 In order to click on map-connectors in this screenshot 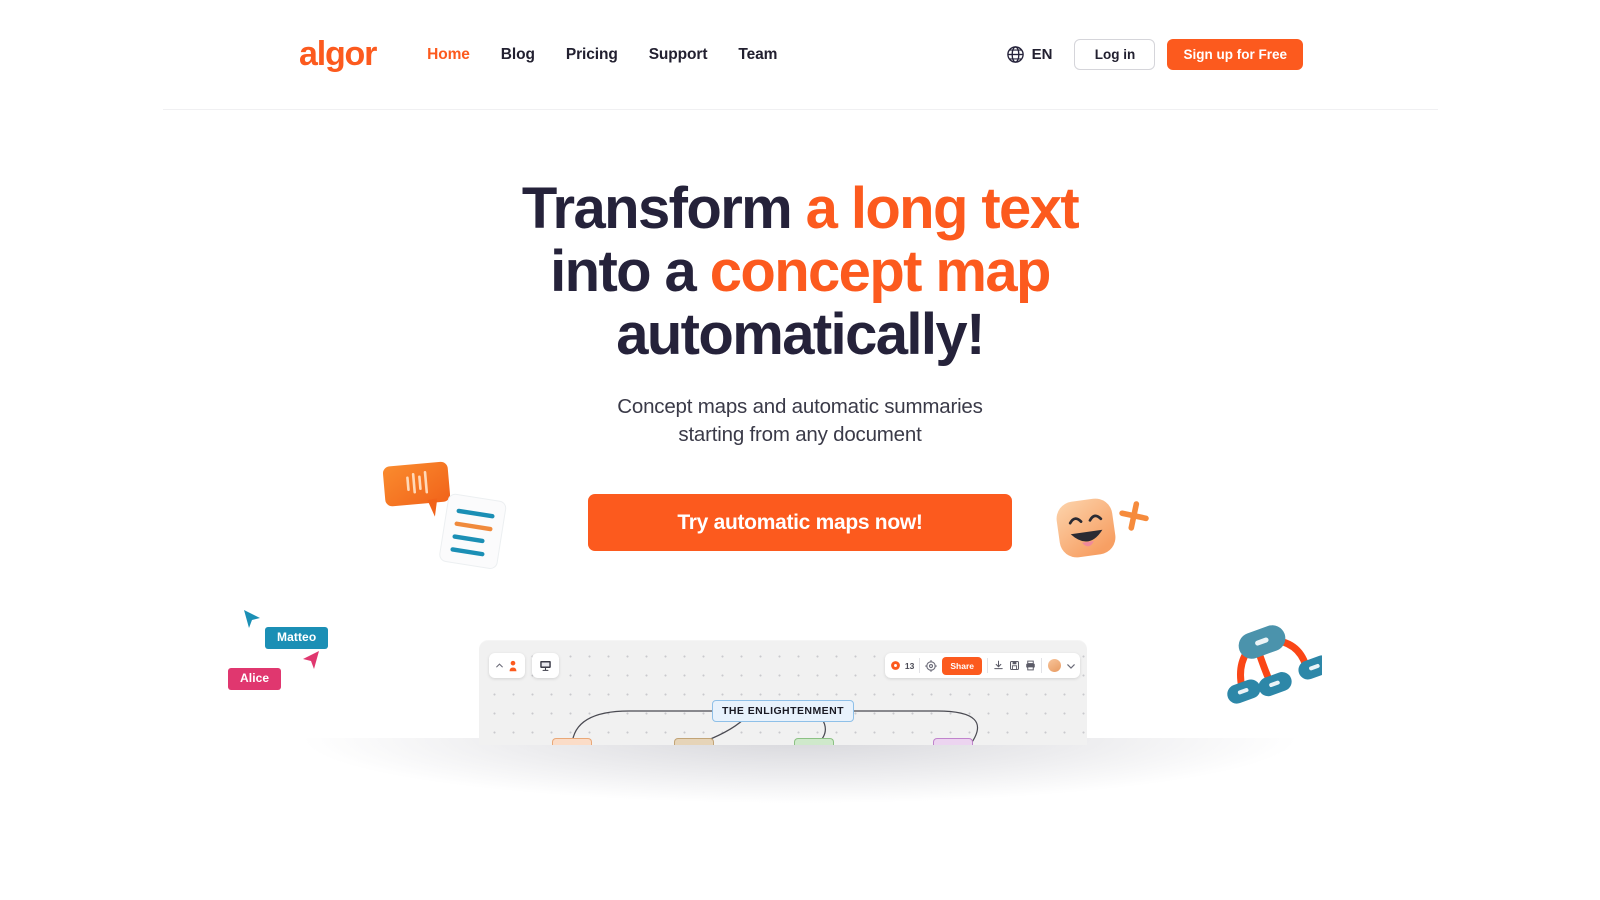, I will do `click(775, 727)`.